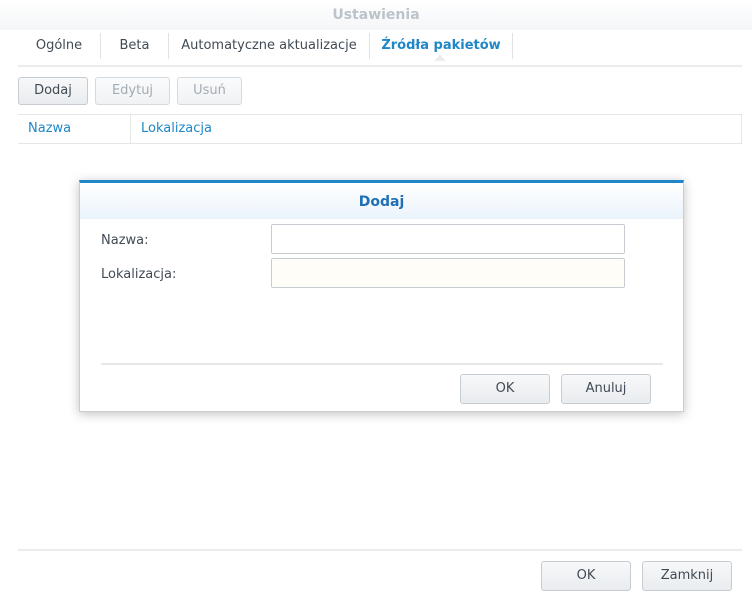 The width and height of the screenshot is (752, 599). Describe the element at coordinates (269, 46) in the screenshot. I see `tab-automatic-updates: Automatyczne aktualizacje` at that location.